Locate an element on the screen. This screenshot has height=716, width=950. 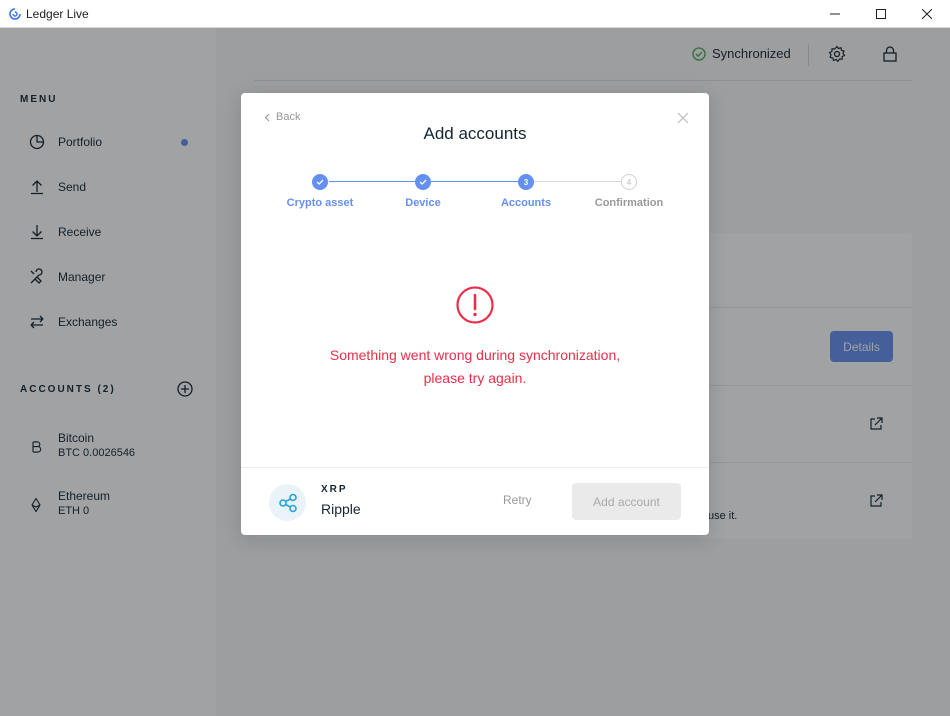
step-2-circle is located at coordinates (423, 182).